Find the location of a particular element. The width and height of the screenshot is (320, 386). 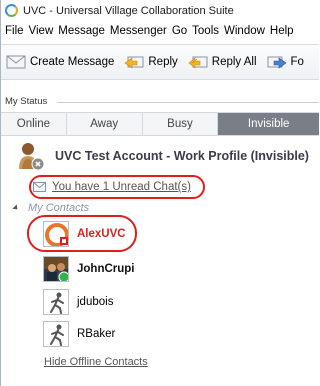

menu-file: File is located at coordinates (14, 31).